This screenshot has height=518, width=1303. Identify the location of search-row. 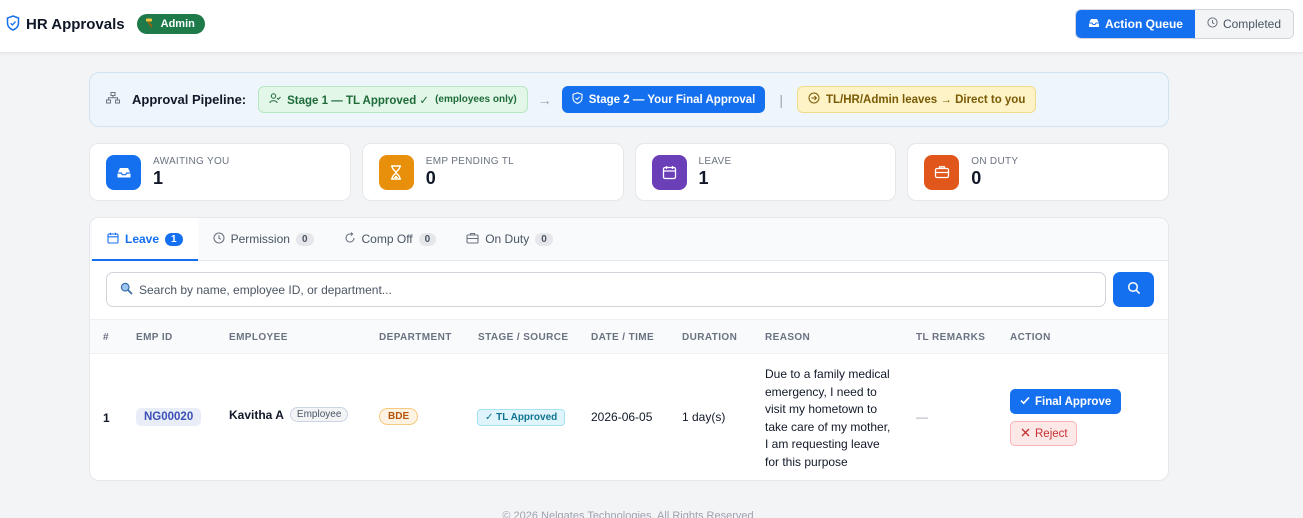
(630, 289).